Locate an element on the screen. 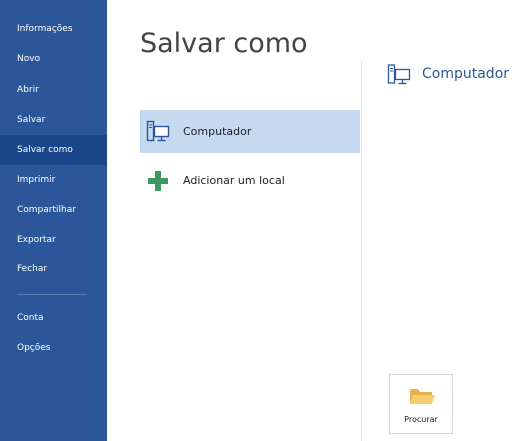 Image resolution: width=515 pixels, height=441 pixels. browse-button: Procurar is located at coordinates (421, 404).